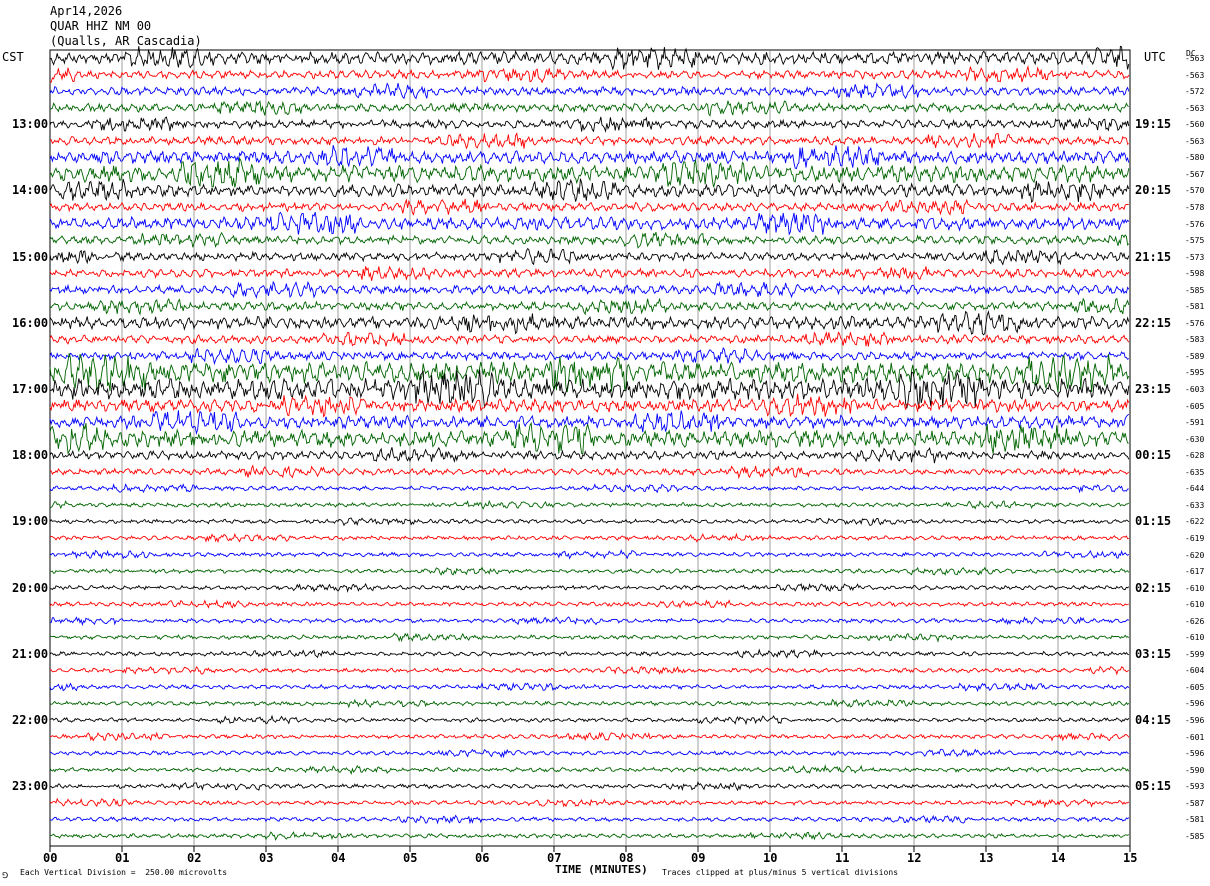 The width and height of the screenshot is (1210, 886). Describe the element at coordinates (1153, 322) in the screenshot. I see `right-hour-label: 22:15` at that location.